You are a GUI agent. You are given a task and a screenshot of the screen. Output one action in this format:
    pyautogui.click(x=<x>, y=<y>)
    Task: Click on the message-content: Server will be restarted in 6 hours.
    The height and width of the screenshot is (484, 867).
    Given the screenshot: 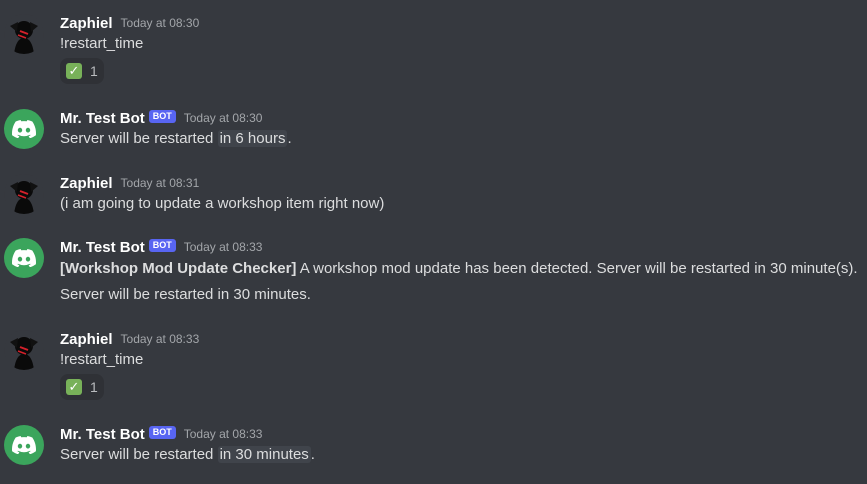 What is the action you would take?
    pyautogui.click(x=176, y=139)
    